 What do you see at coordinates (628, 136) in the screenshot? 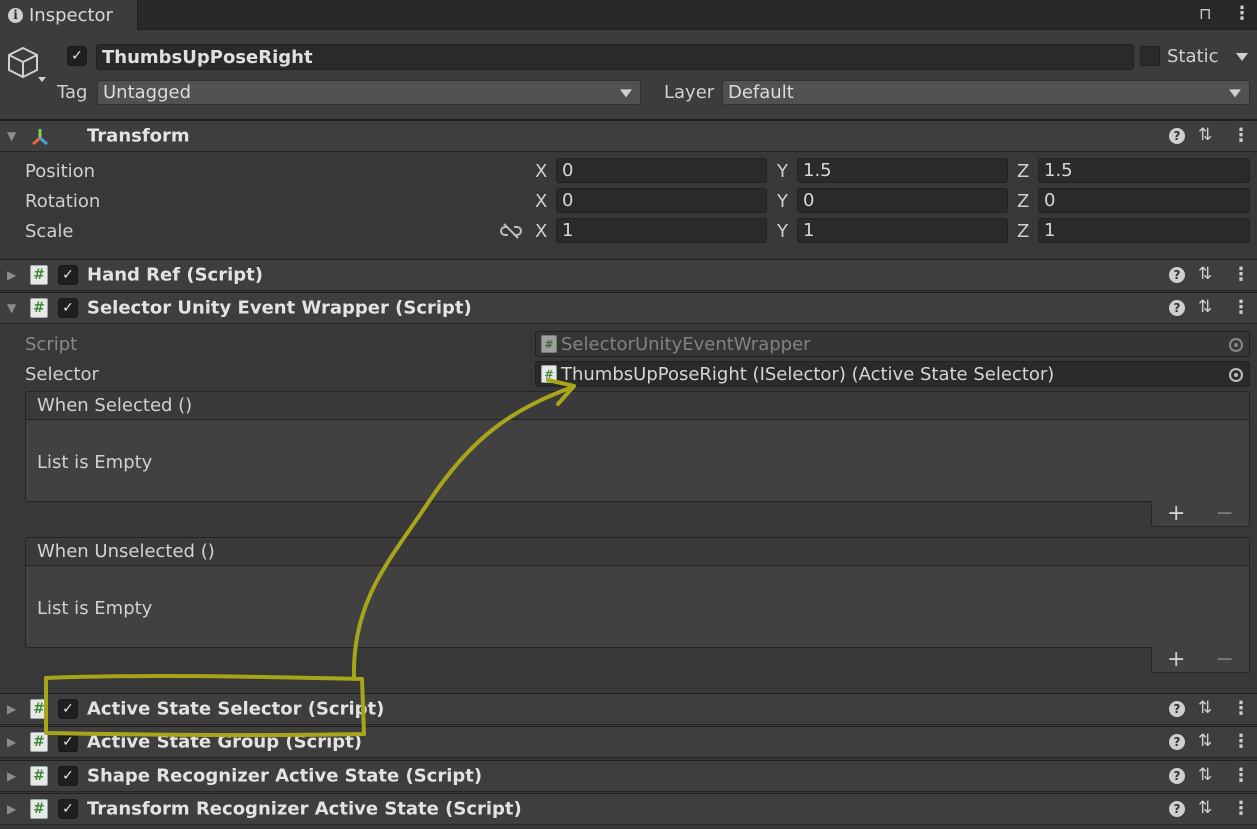
I see `transform-component-header: ▼ Transform ? ⇅ ⋮` at bounding box center [628, 136].